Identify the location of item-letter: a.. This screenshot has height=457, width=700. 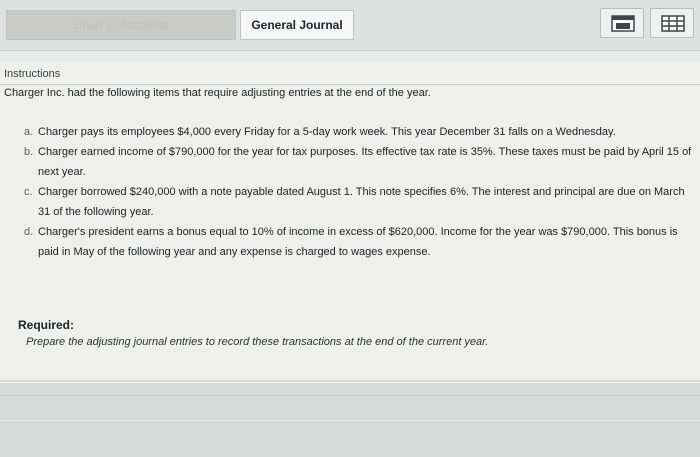
(29, 132).